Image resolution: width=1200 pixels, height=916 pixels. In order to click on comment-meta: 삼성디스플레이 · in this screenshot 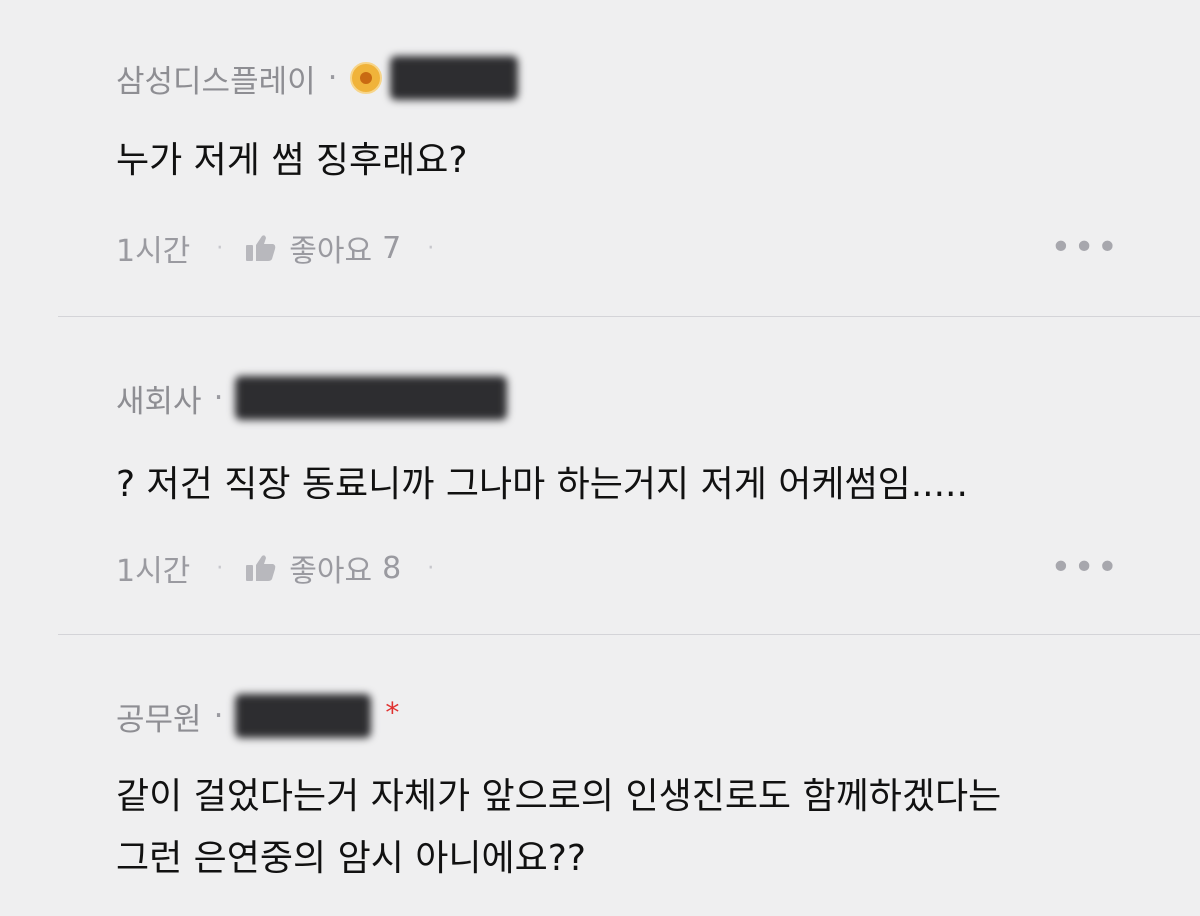, I will do `click(317, 78)`.